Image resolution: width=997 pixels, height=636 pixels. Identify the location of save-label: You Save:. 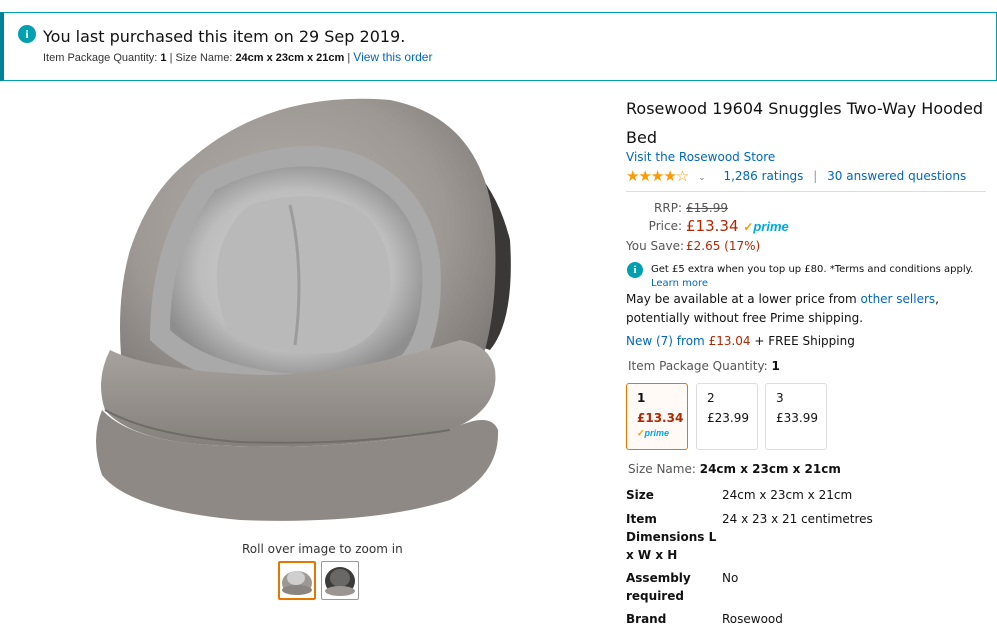
(655, 246).